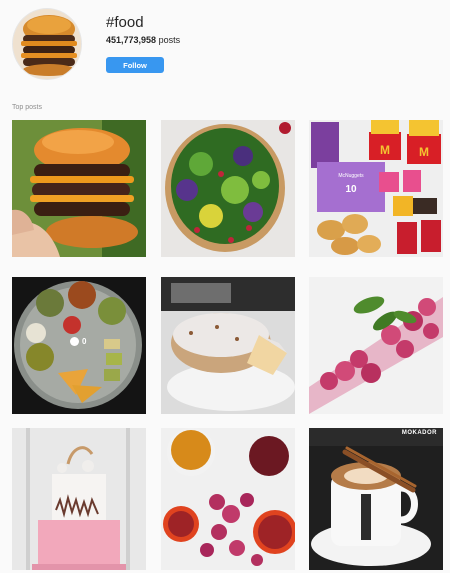  I want to click on box-text: McNuggets, so click(351, 176).